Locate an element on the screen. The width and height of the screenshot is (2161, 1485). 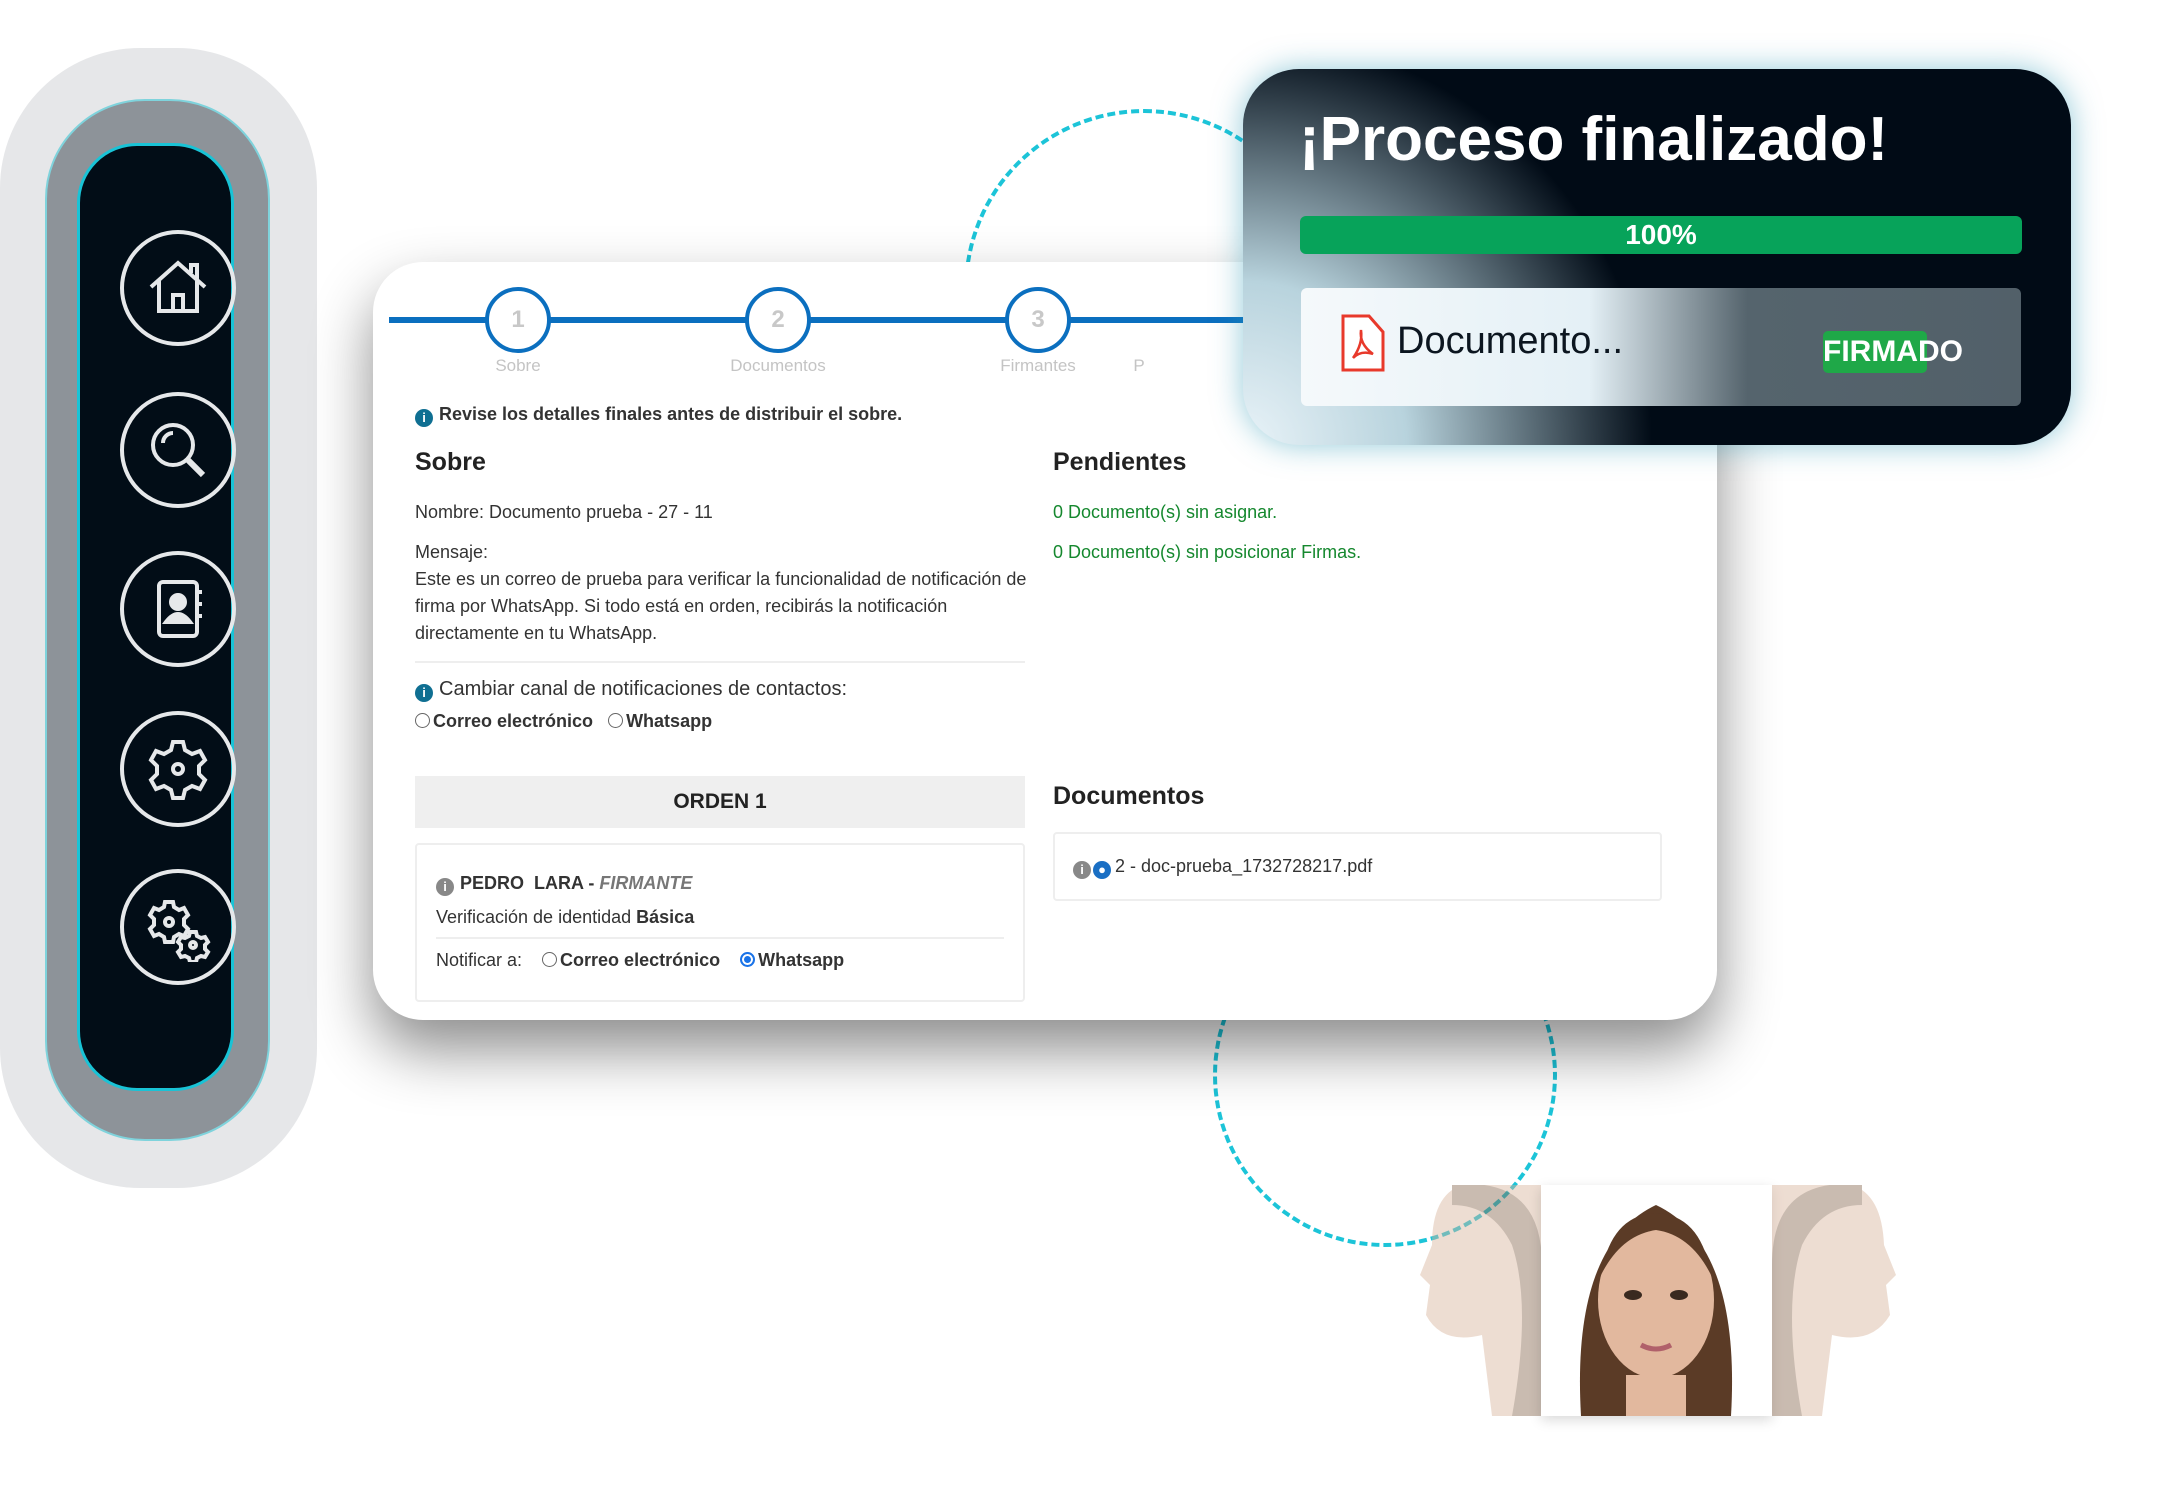
search-icon is located at coordinates (178, 450).